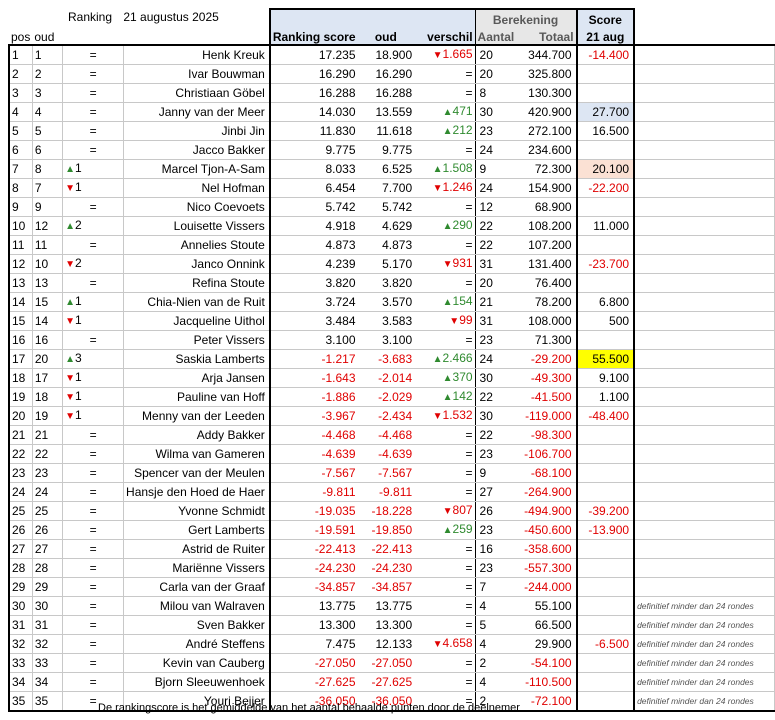 Image resolution: width=775 pixels, height=720 pixels. What do you see at coordinates (48, 150) in the screenshot?
I see `row-oud: 6` at bounding box center [48, 150].